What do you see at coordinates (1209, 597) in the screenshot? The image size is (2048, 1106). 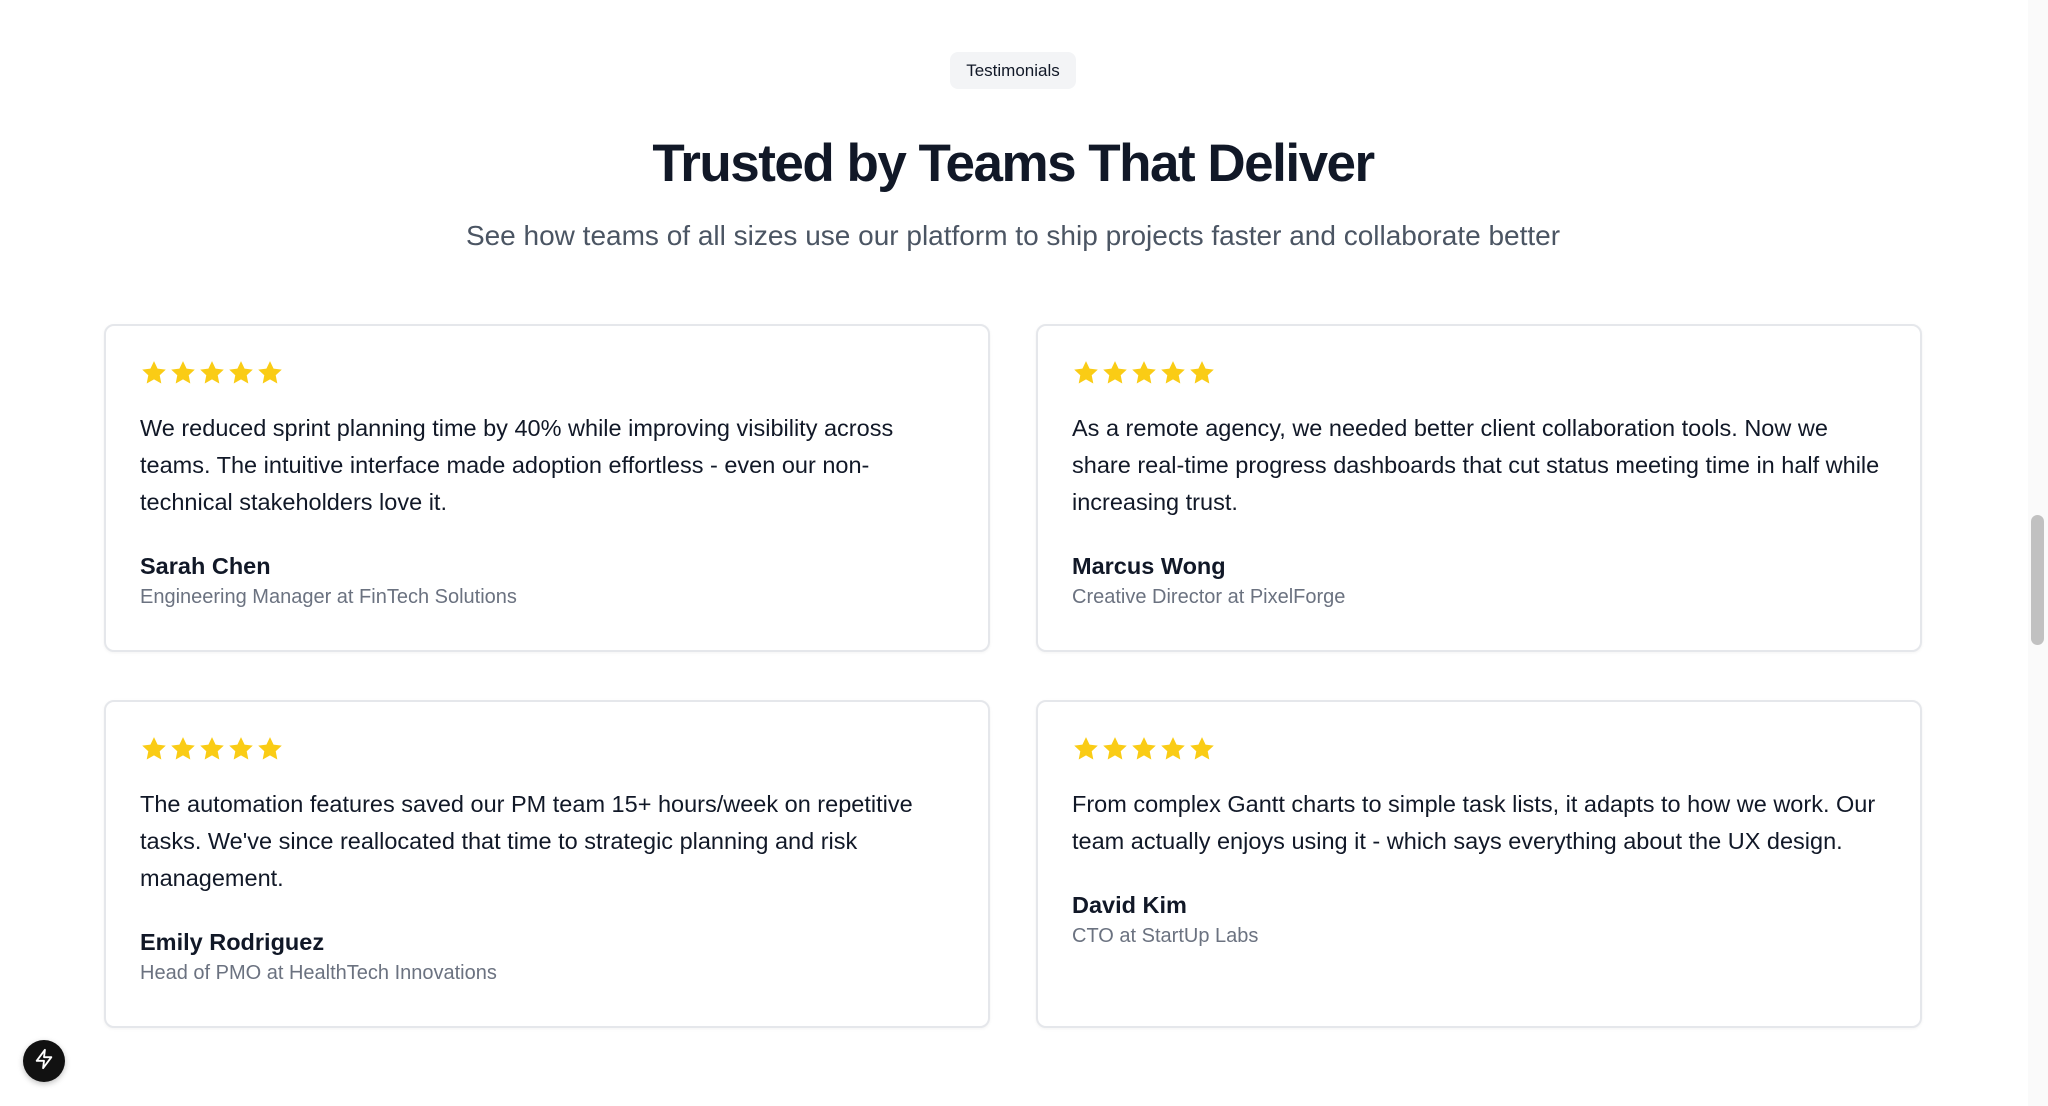 I see `author-role: Creative Director at PixelForge` at bounding box center [1209, 597].